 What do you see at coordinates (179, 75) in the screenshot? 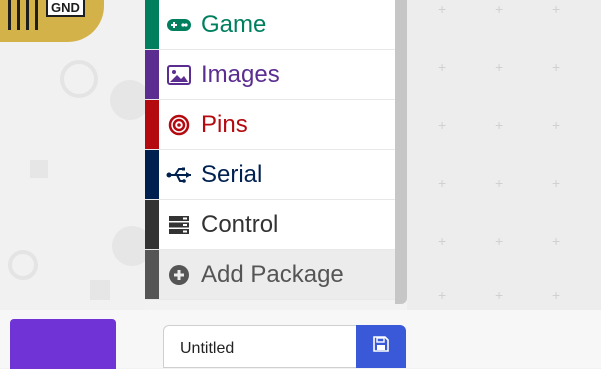
I see `image-icon` at bounding box center [179, 75].